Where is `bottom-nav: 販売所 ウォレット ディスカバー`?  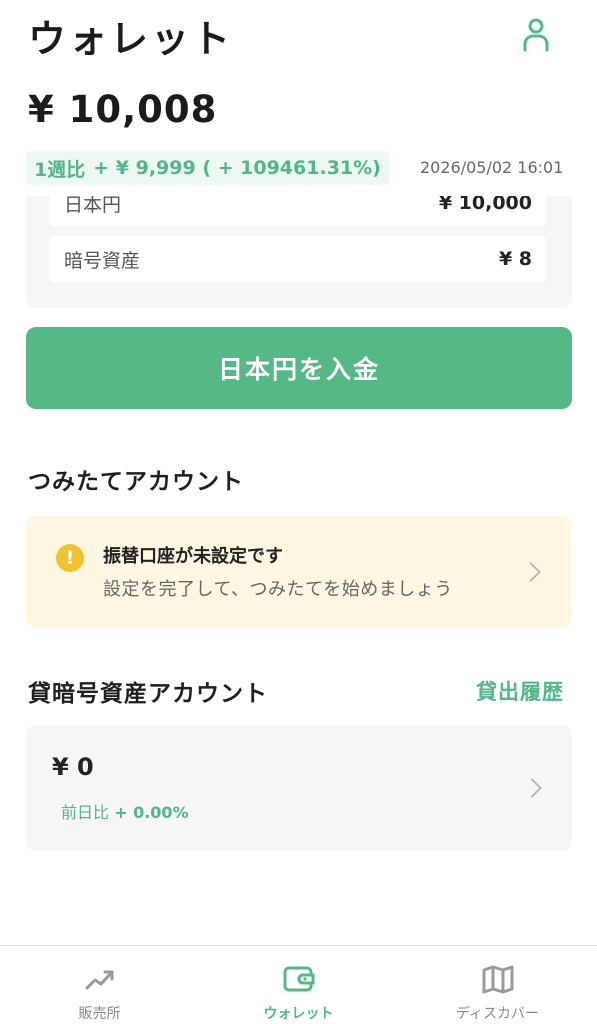
bottom-nav: 販売所 ウォレット ディスカバー is located at coordinates (298, 984).